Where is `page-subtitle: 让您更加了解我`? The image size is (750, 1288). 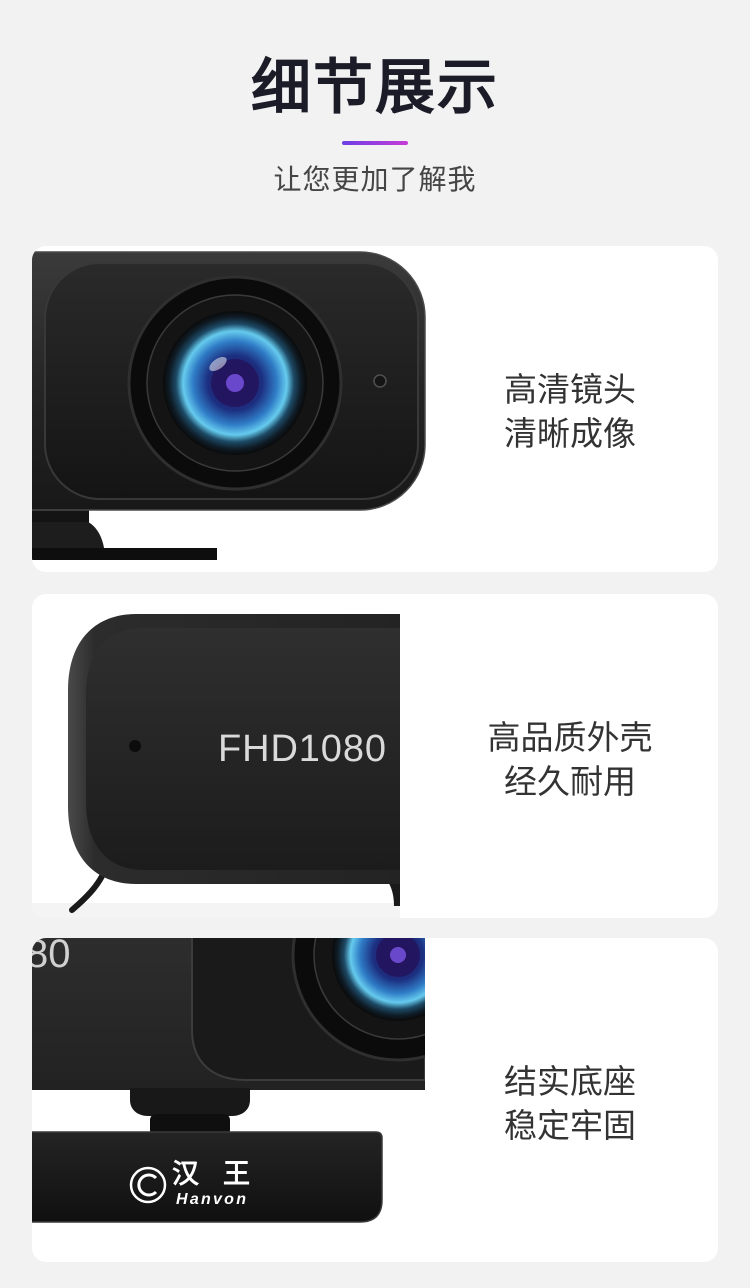
page-subtitle: 让您更加了解我 is located at coordinates (375, 179).